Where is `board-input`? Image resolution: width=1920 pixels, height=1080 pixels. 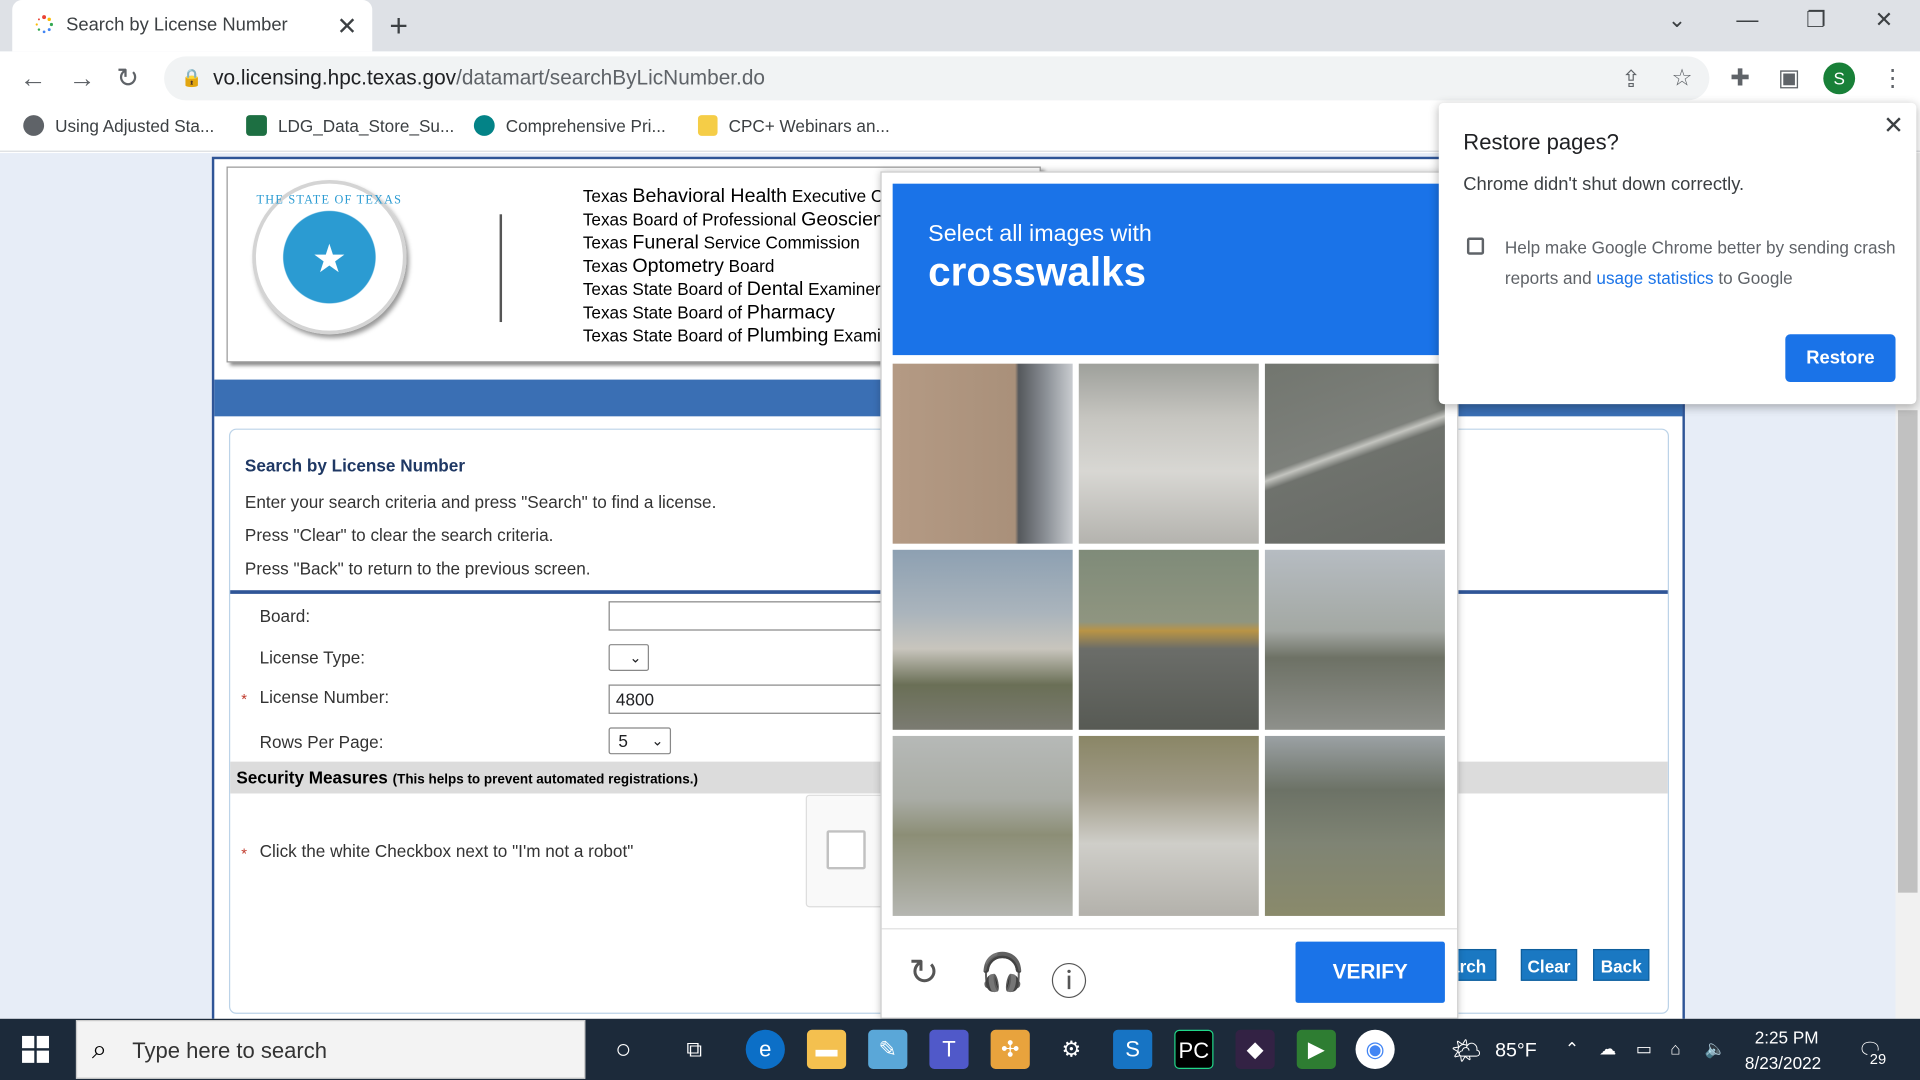
board-input is located at coordinates (749, 616).